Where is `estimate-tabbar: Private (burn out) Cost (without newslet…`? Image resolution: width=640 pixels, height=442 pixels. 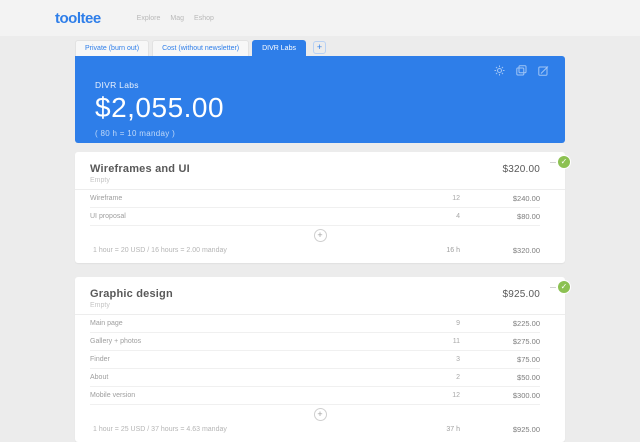 estimate-tabbar: Private (burn out) Cost (without newslet… is located at coordinates (320, 48).